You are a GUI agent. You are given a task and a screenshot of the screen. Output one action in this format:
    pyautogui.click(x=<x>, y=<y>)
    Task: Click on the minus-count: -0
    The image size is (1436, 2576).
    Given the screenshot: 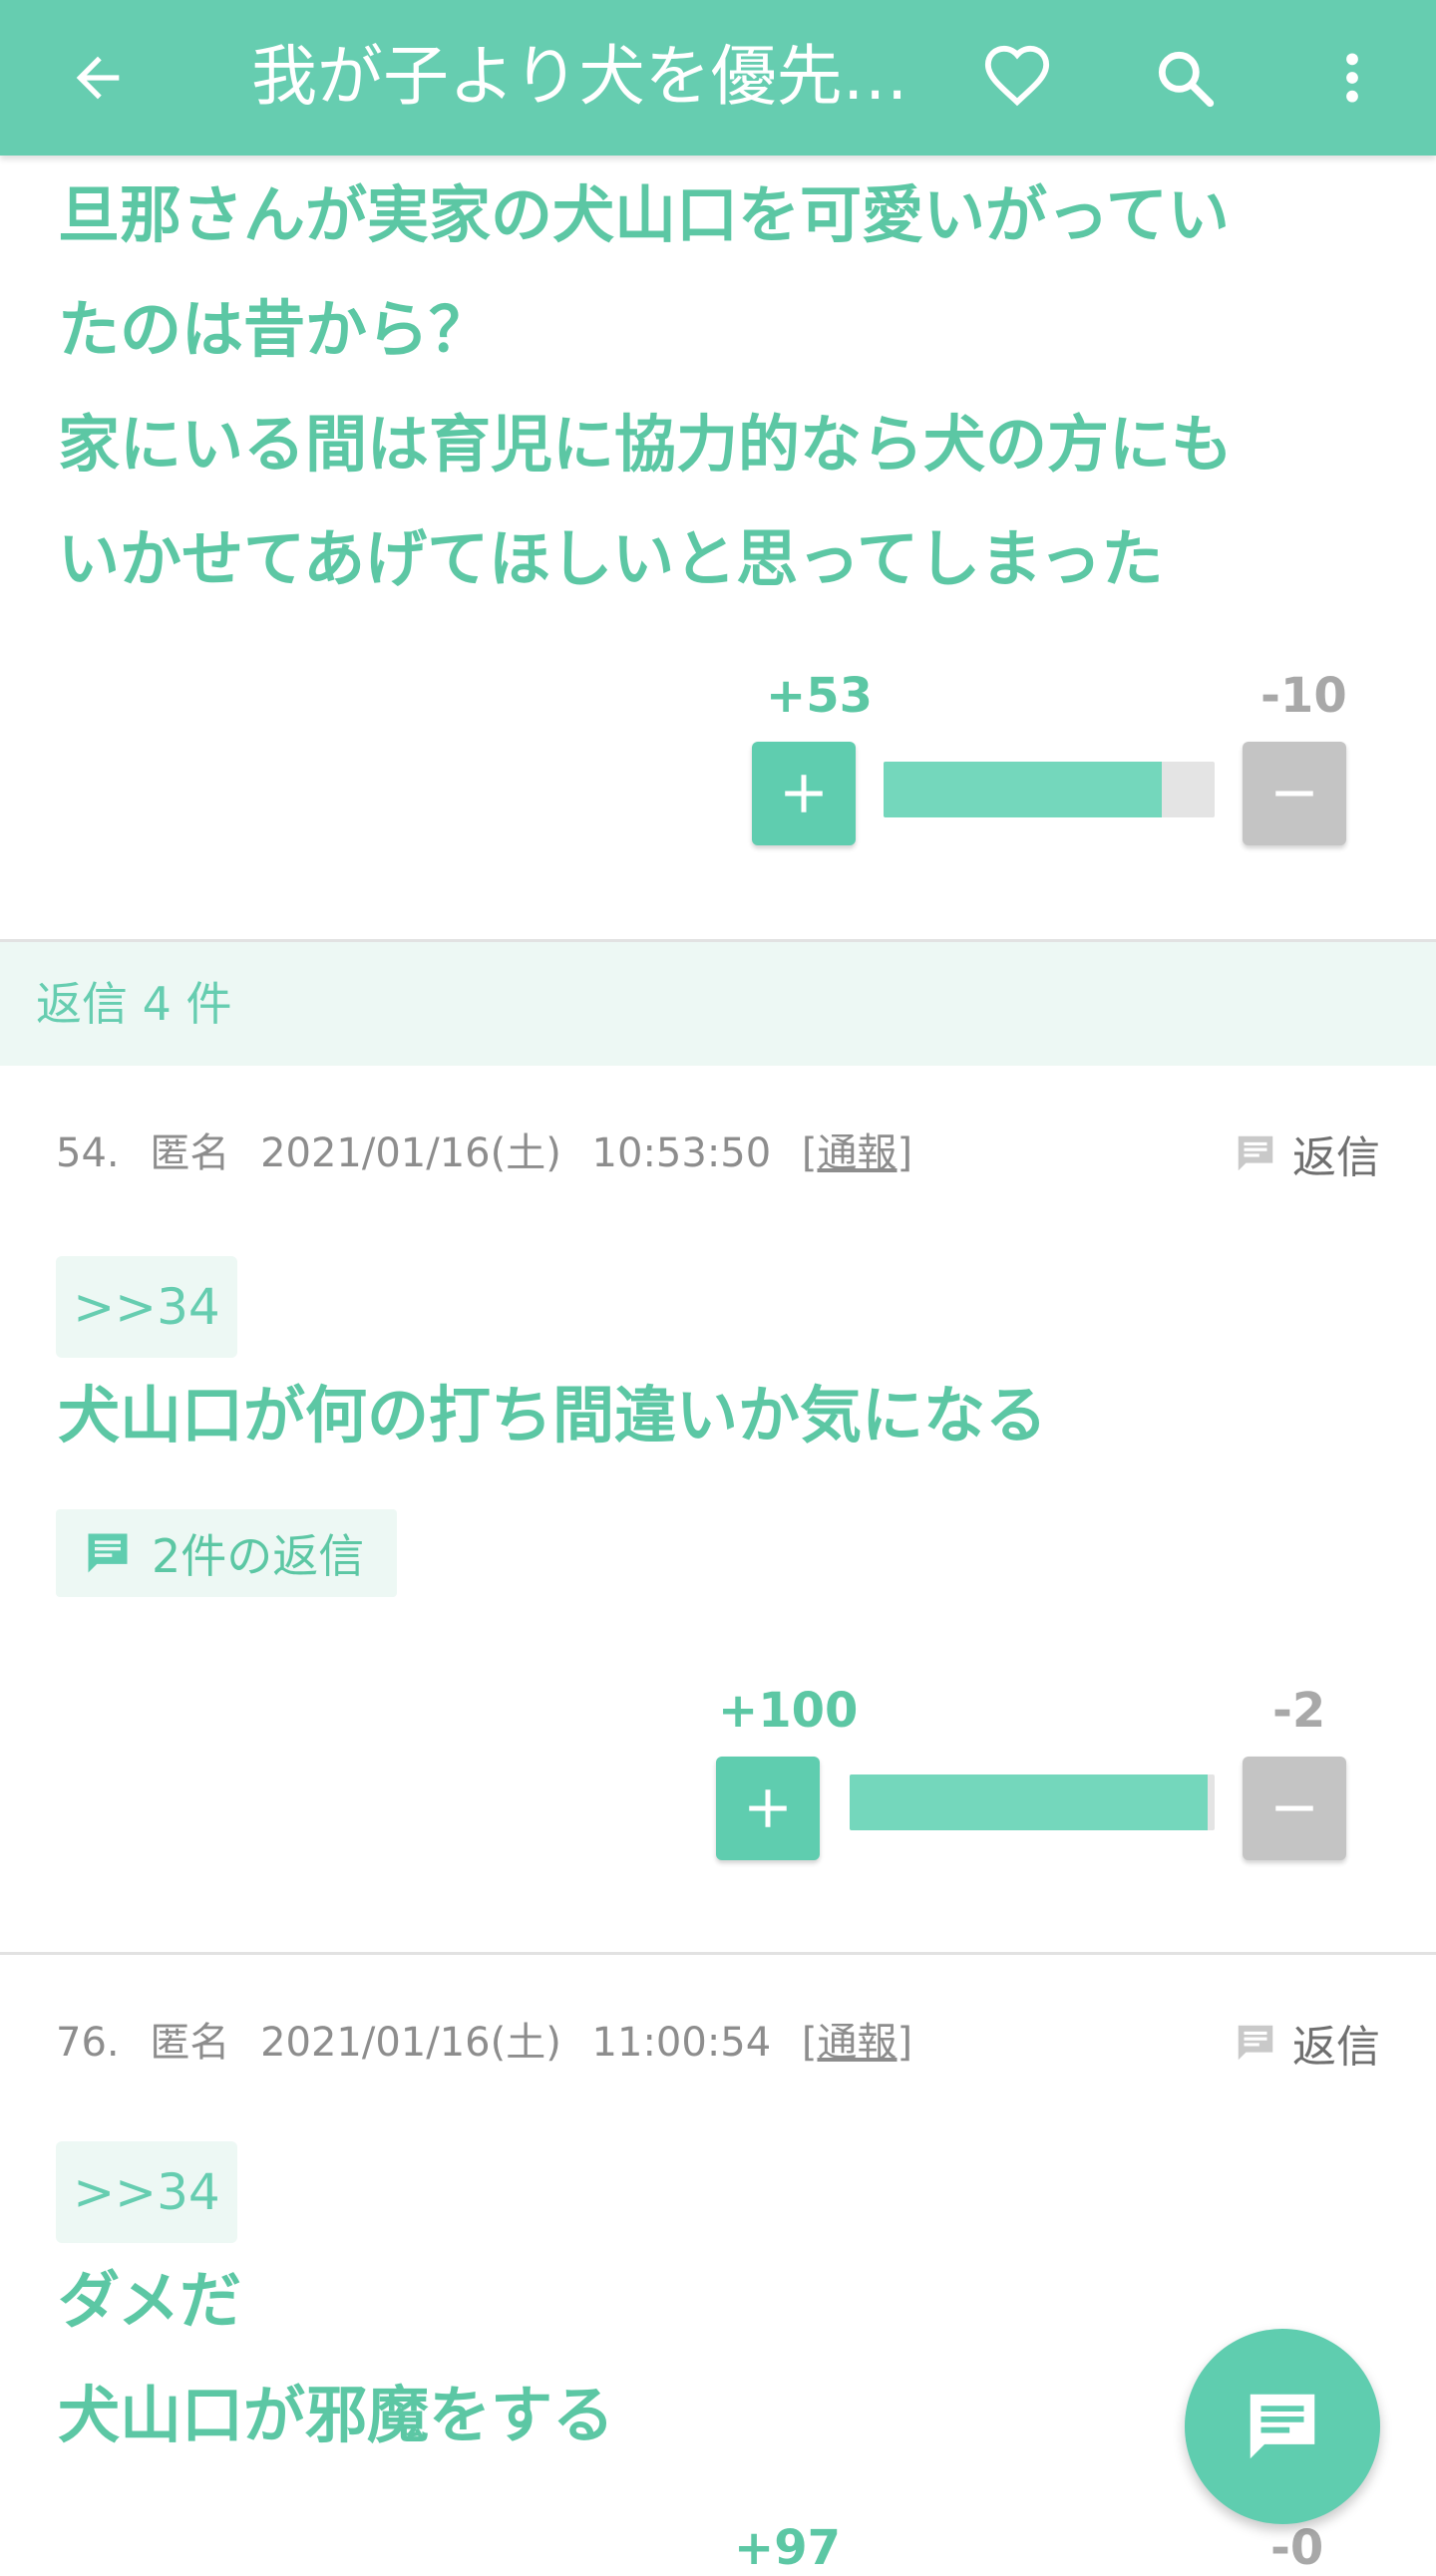 What is the action you would take?
    pyautogui.click(x=1297, y=2548)
    